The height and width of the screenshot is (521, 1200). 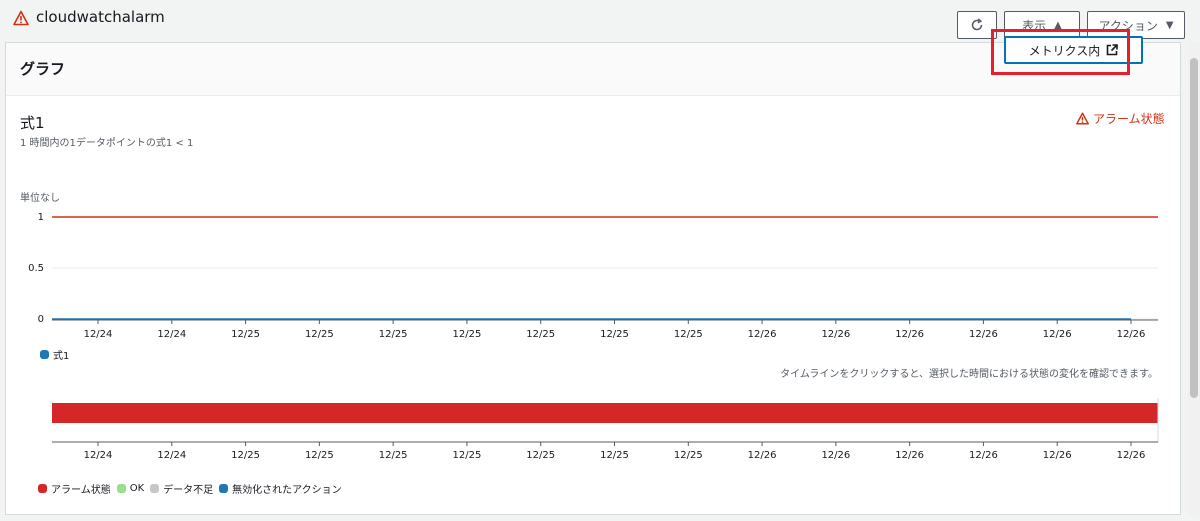 I want to click on y-tick-label: 0.5, so click(x=36, y=268).